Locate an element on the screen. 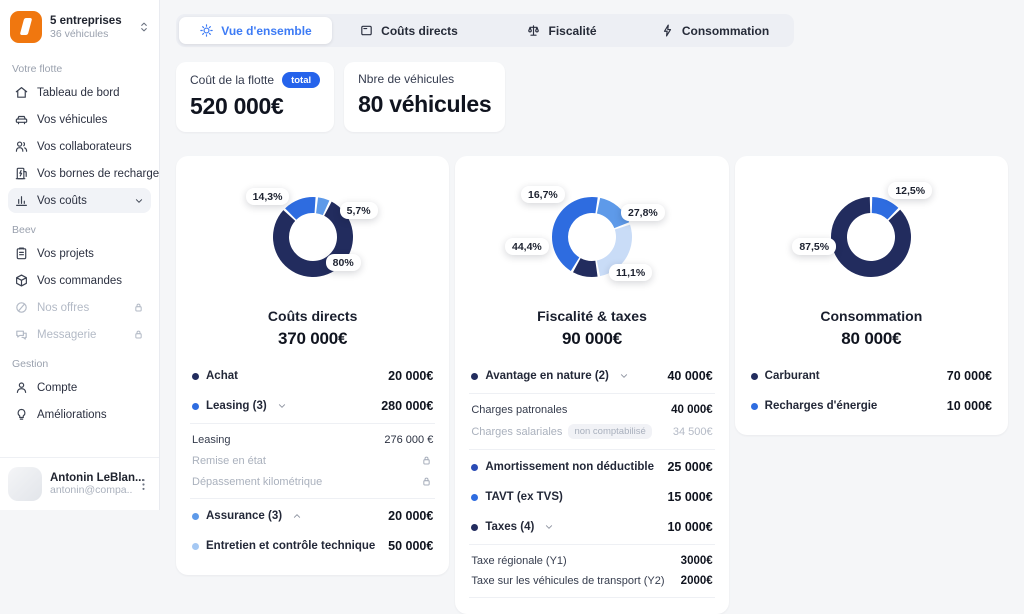 The height and width of the screenshot is (614, 1024). tab-couts-directs: Coûts directs is located at coordinates (408, 30).